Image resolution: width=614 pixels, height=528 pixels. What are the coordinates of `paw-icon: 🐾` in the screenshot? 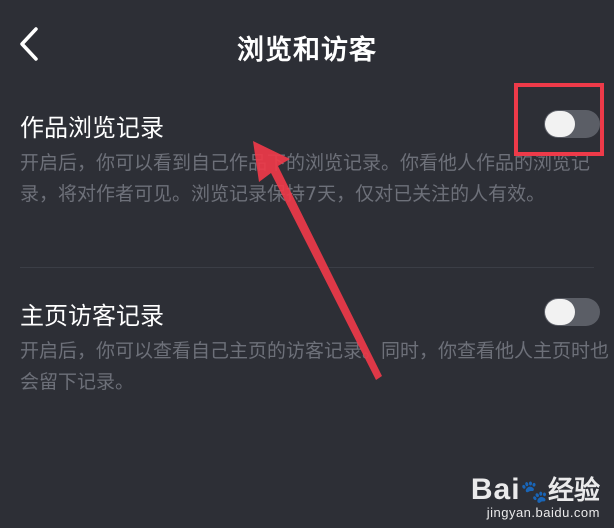 It's located at (534, 492).